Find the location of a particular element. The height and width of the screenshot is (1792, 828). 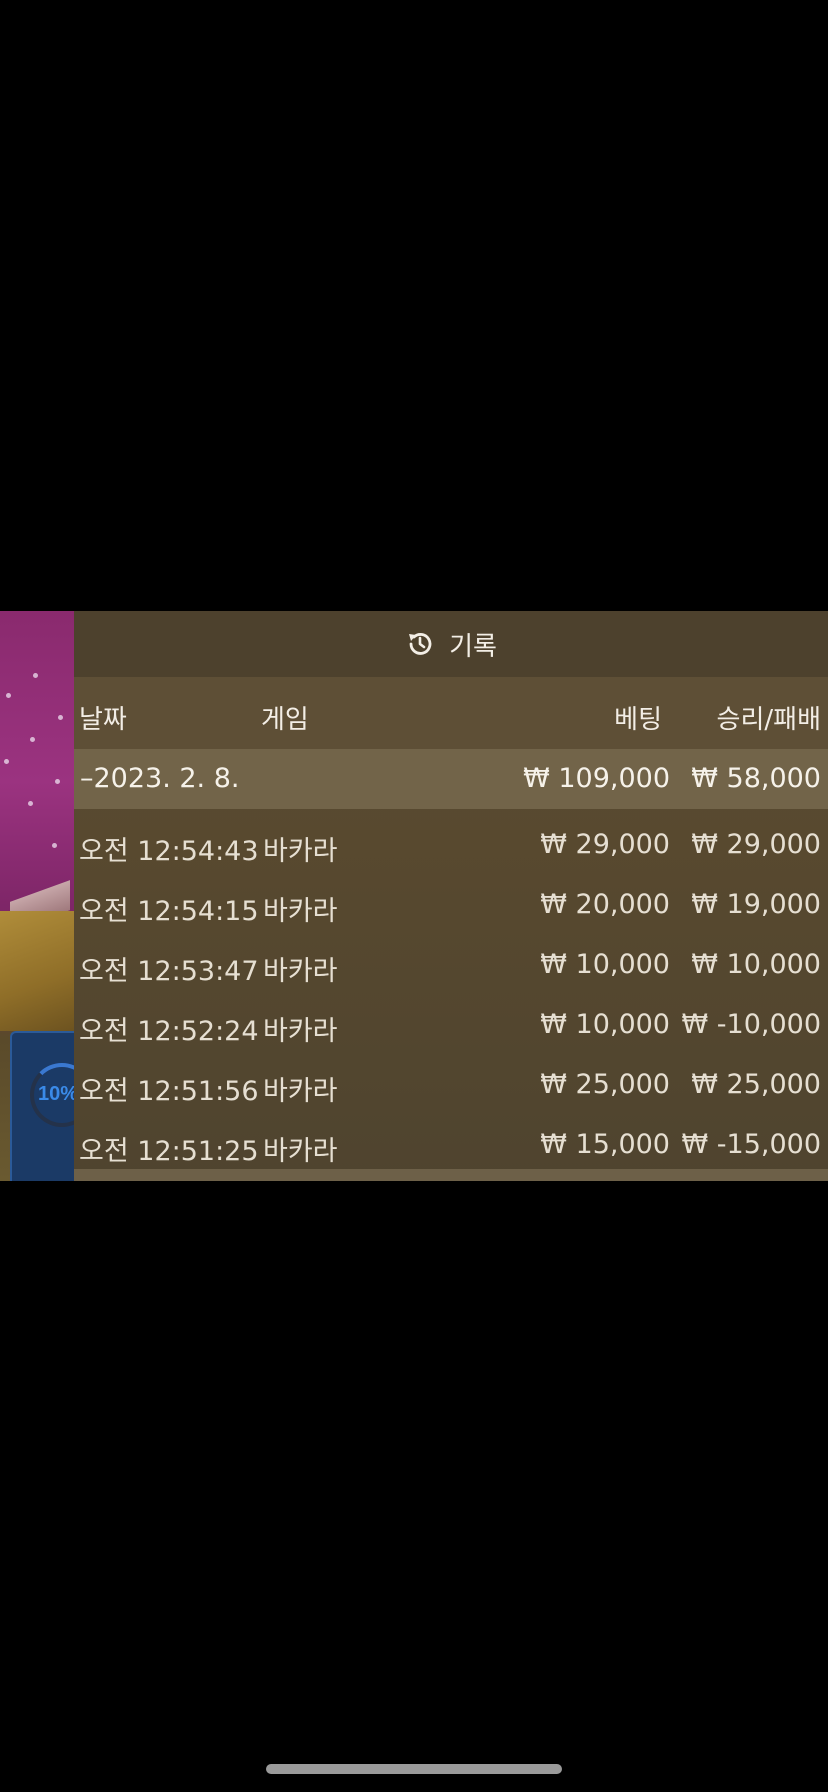

date-group-bet-total: ₩ 109,000 is located at coordinates (596, 778).